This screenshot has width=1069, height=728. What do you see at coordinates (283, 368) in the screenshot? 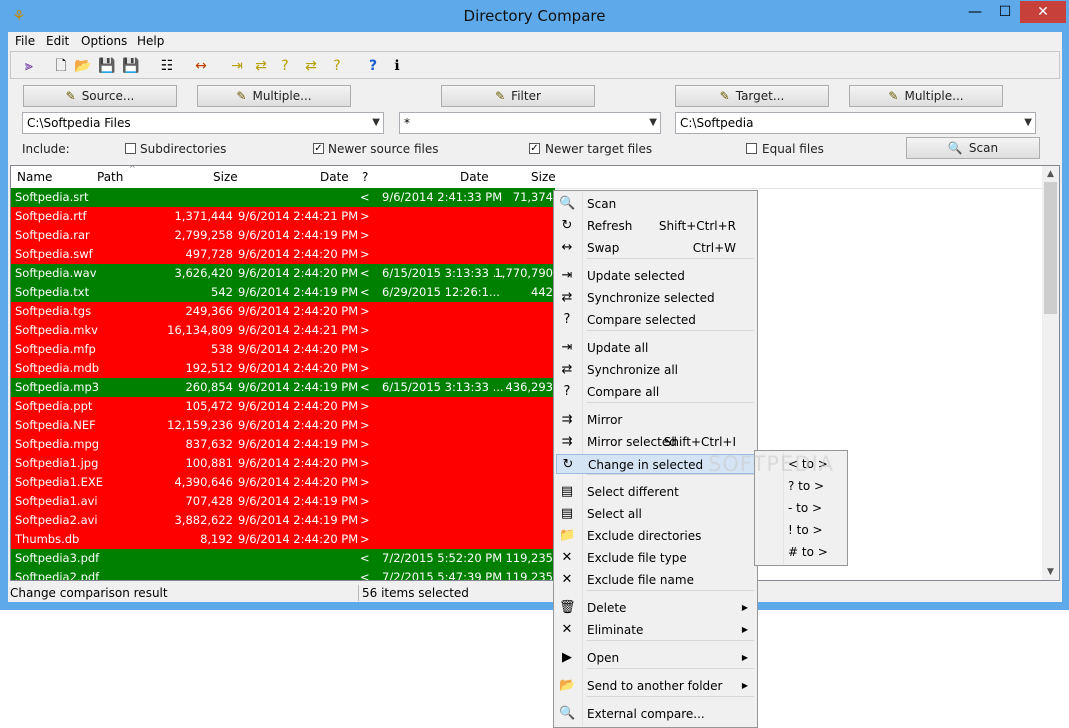
I see `table-row: Softpedia.mdb 192,512 9/6/2014 2:44:20 PM >` at bounding box center [283, 368].